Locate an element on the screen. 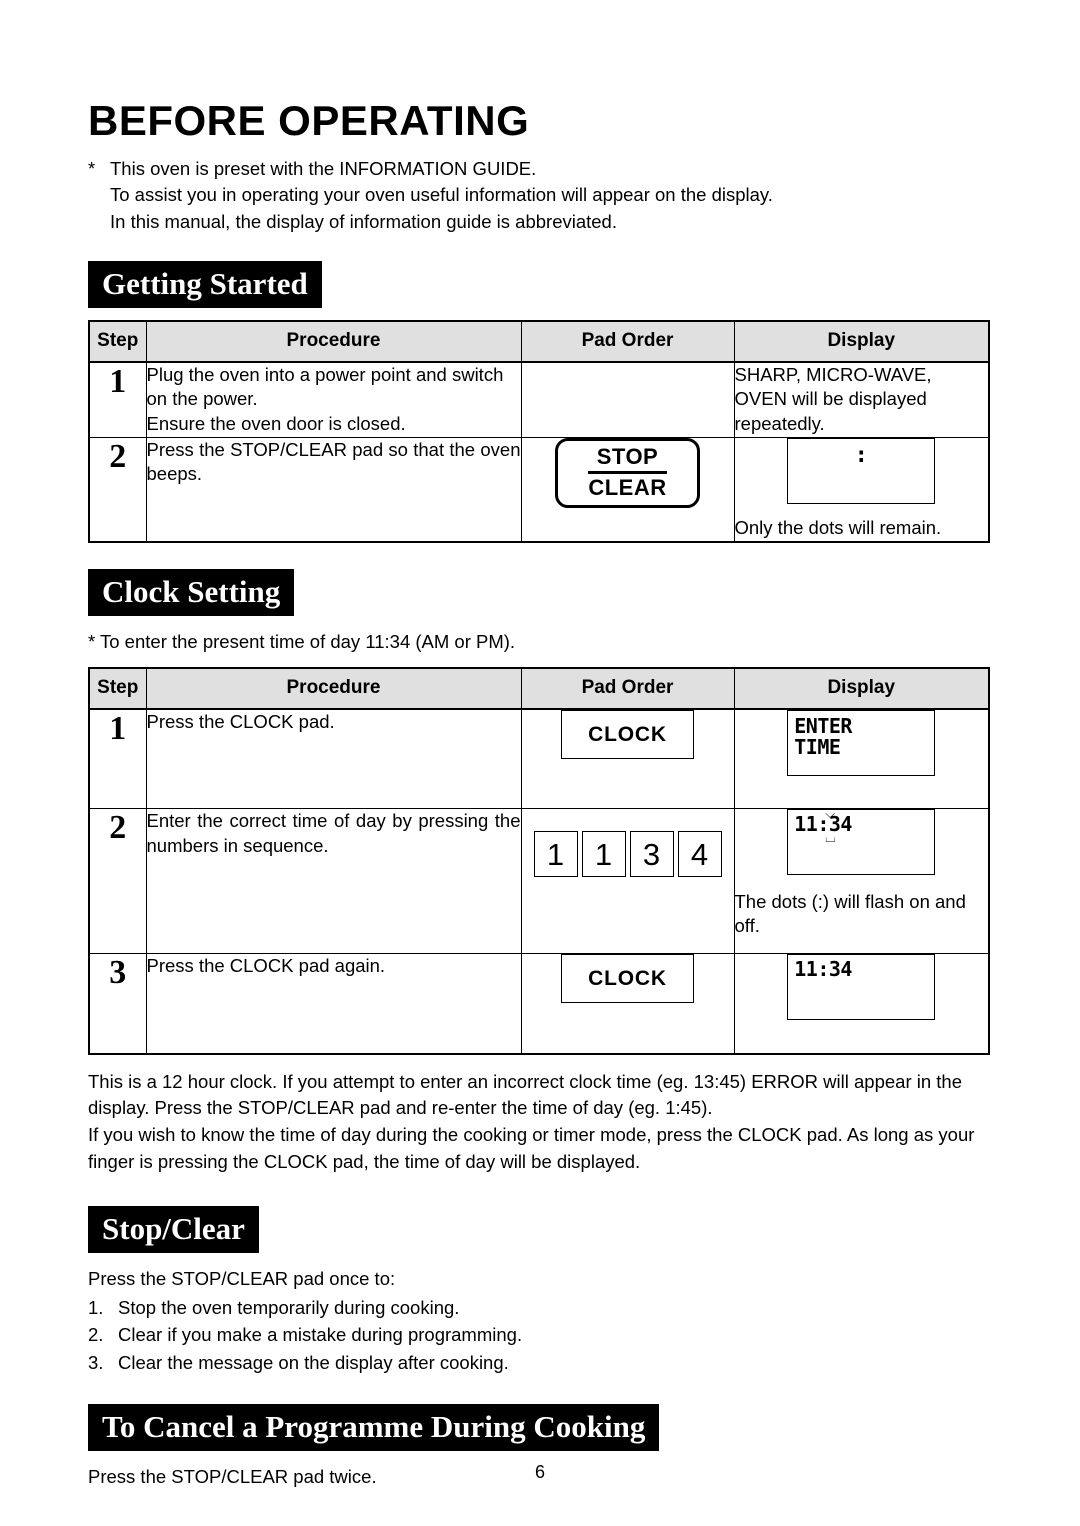 This screenshot has height=1526, width=1080. procedure-text: Press the CLOCK pad again. is located at coordinates (333, 1004).